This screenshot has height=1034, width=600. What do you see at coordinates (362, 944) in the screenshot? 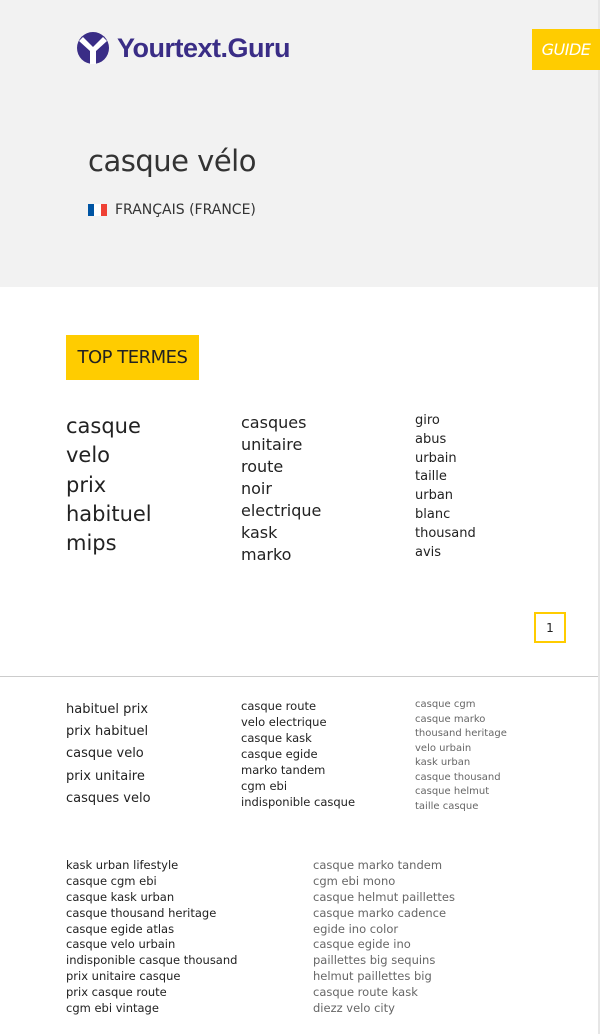
I see `phrase: casque egide ino` at bounding box center [362, 944].